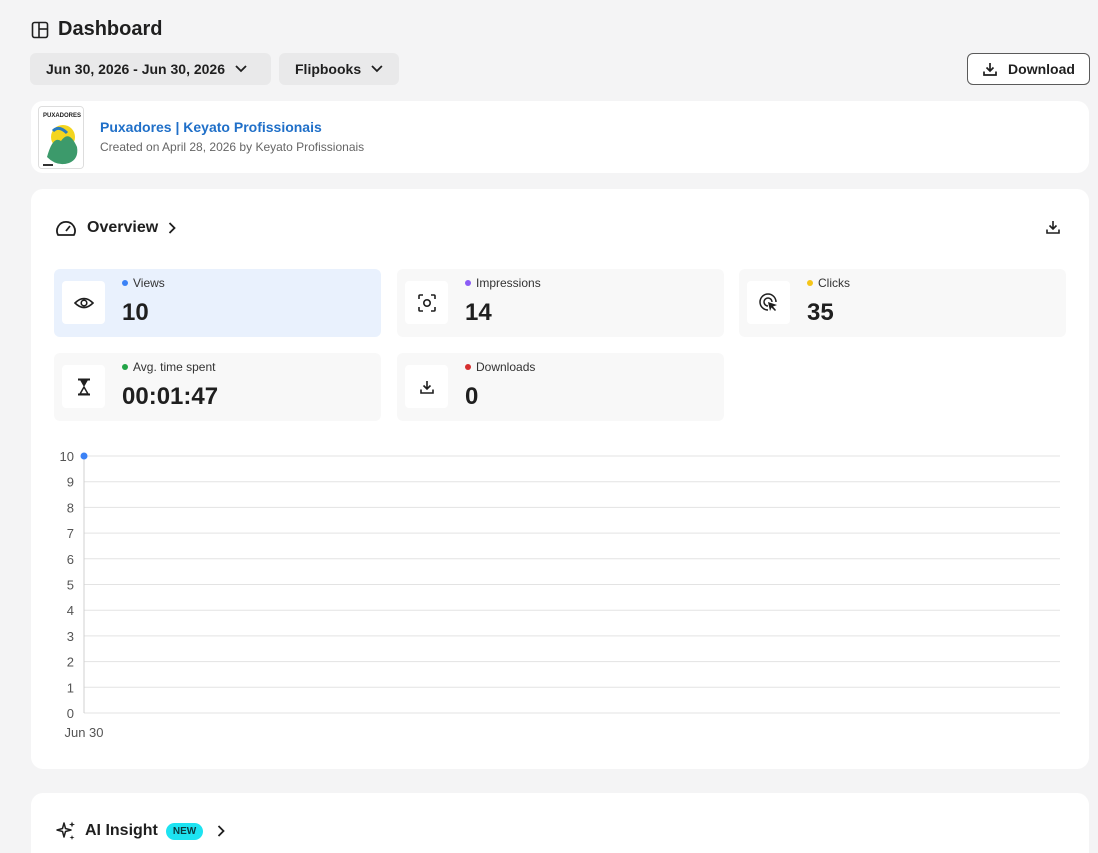 The height and width of the screenshot is (853, 1098). I want to click on y-tick-label: 10, so click(67, 456).